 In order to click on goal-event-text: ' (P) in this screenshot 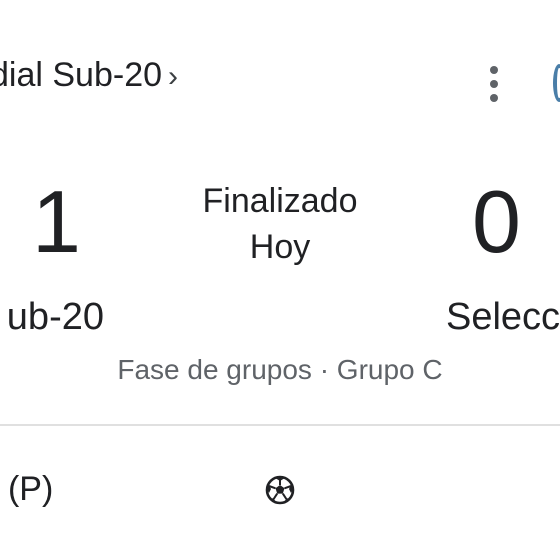, I will do `click(27, 489)`.